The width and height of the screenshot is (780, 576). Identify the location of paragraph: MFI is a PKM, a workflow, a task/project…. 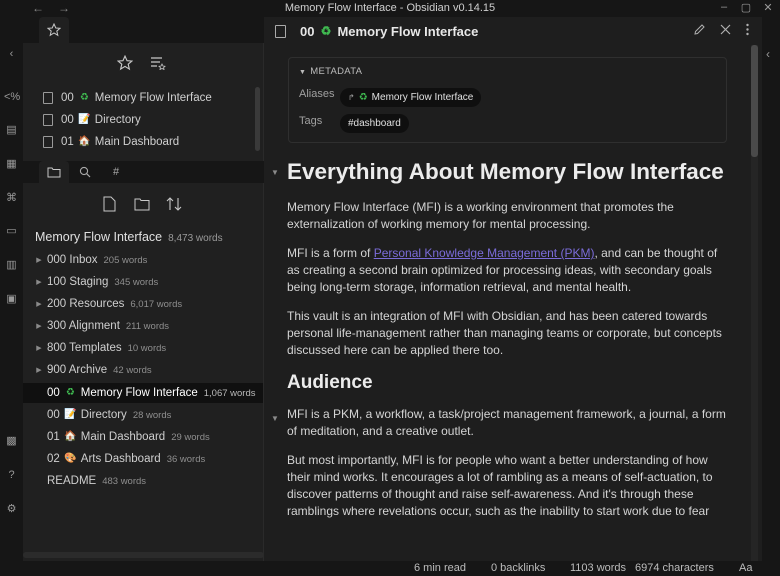
(506, 422).